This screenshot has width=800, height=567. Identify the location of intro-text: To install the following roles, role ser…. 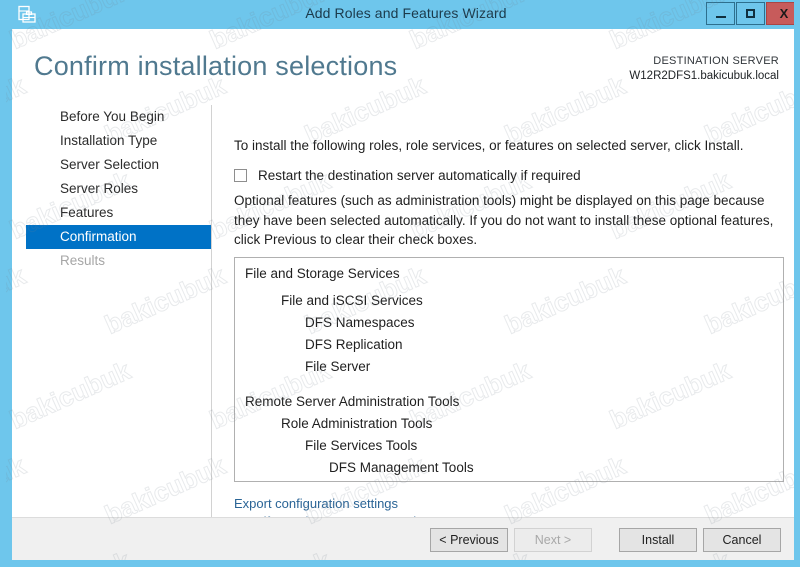
(489, 145).